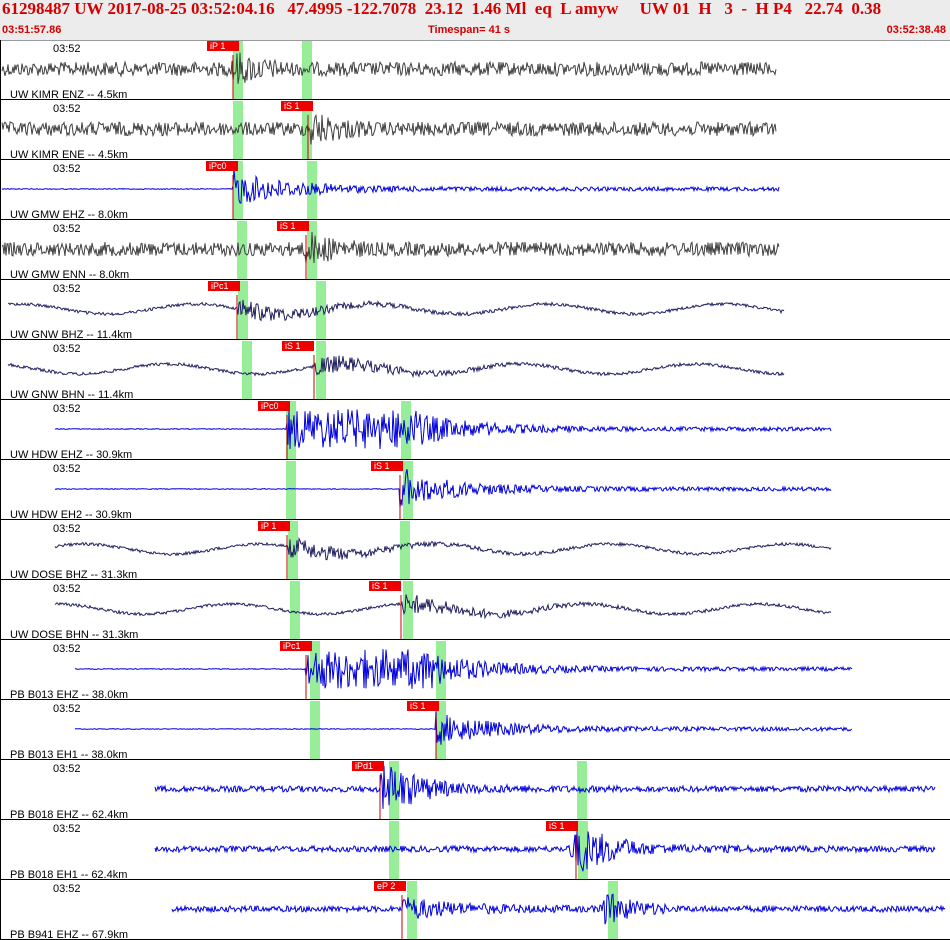 Image resolution: width=950 pixels, height=940 pixels. I want to click on pick-flag-label: iPd1, so click(364, 766).